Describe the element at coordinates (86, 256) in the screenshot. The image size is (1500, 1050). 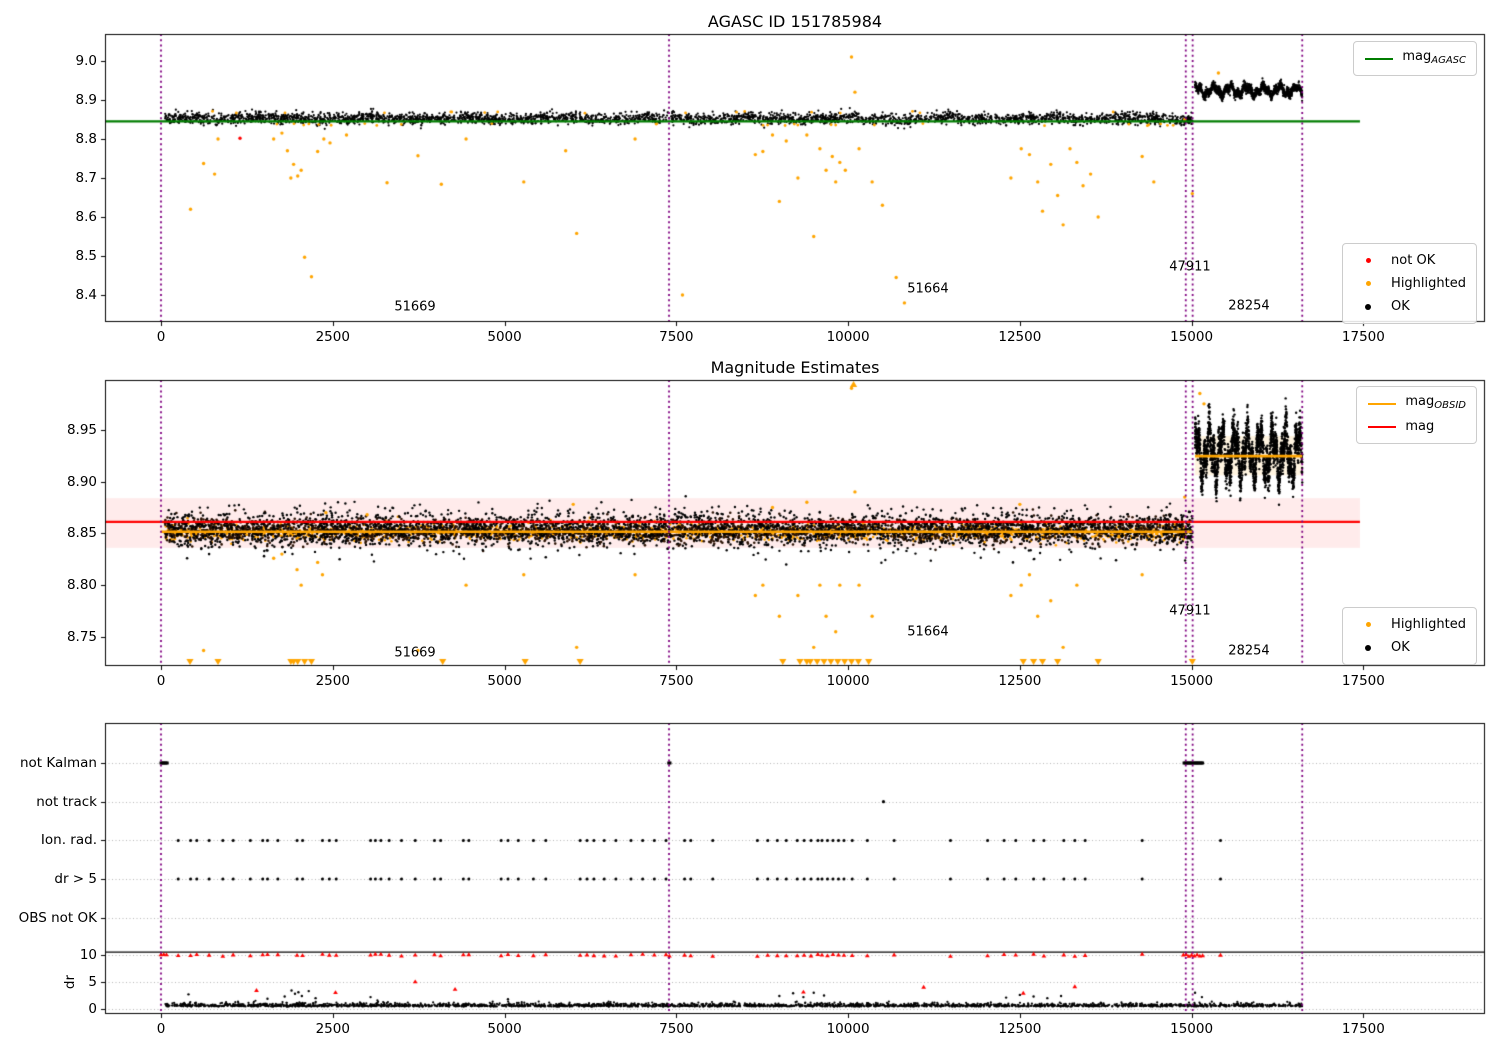
I see `y-tick-label: 8.5` at that location.